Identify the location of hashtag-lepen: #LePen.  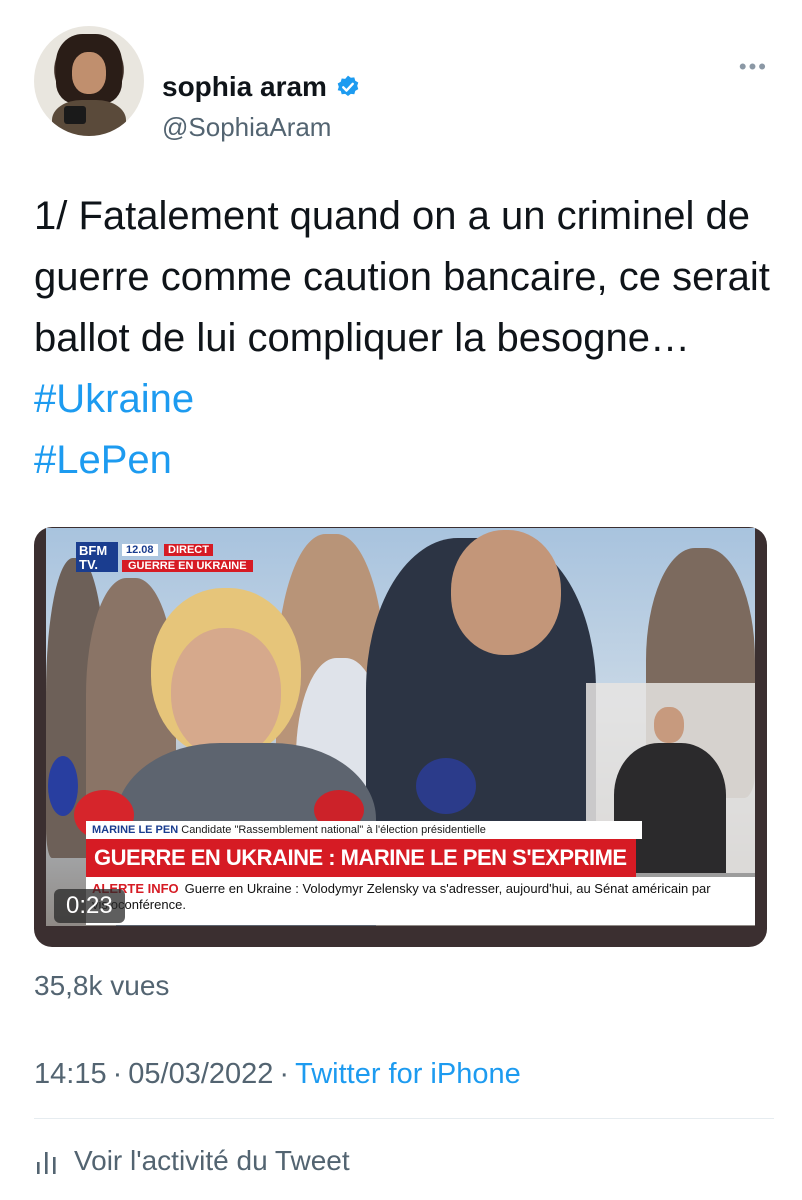
(103, 460).